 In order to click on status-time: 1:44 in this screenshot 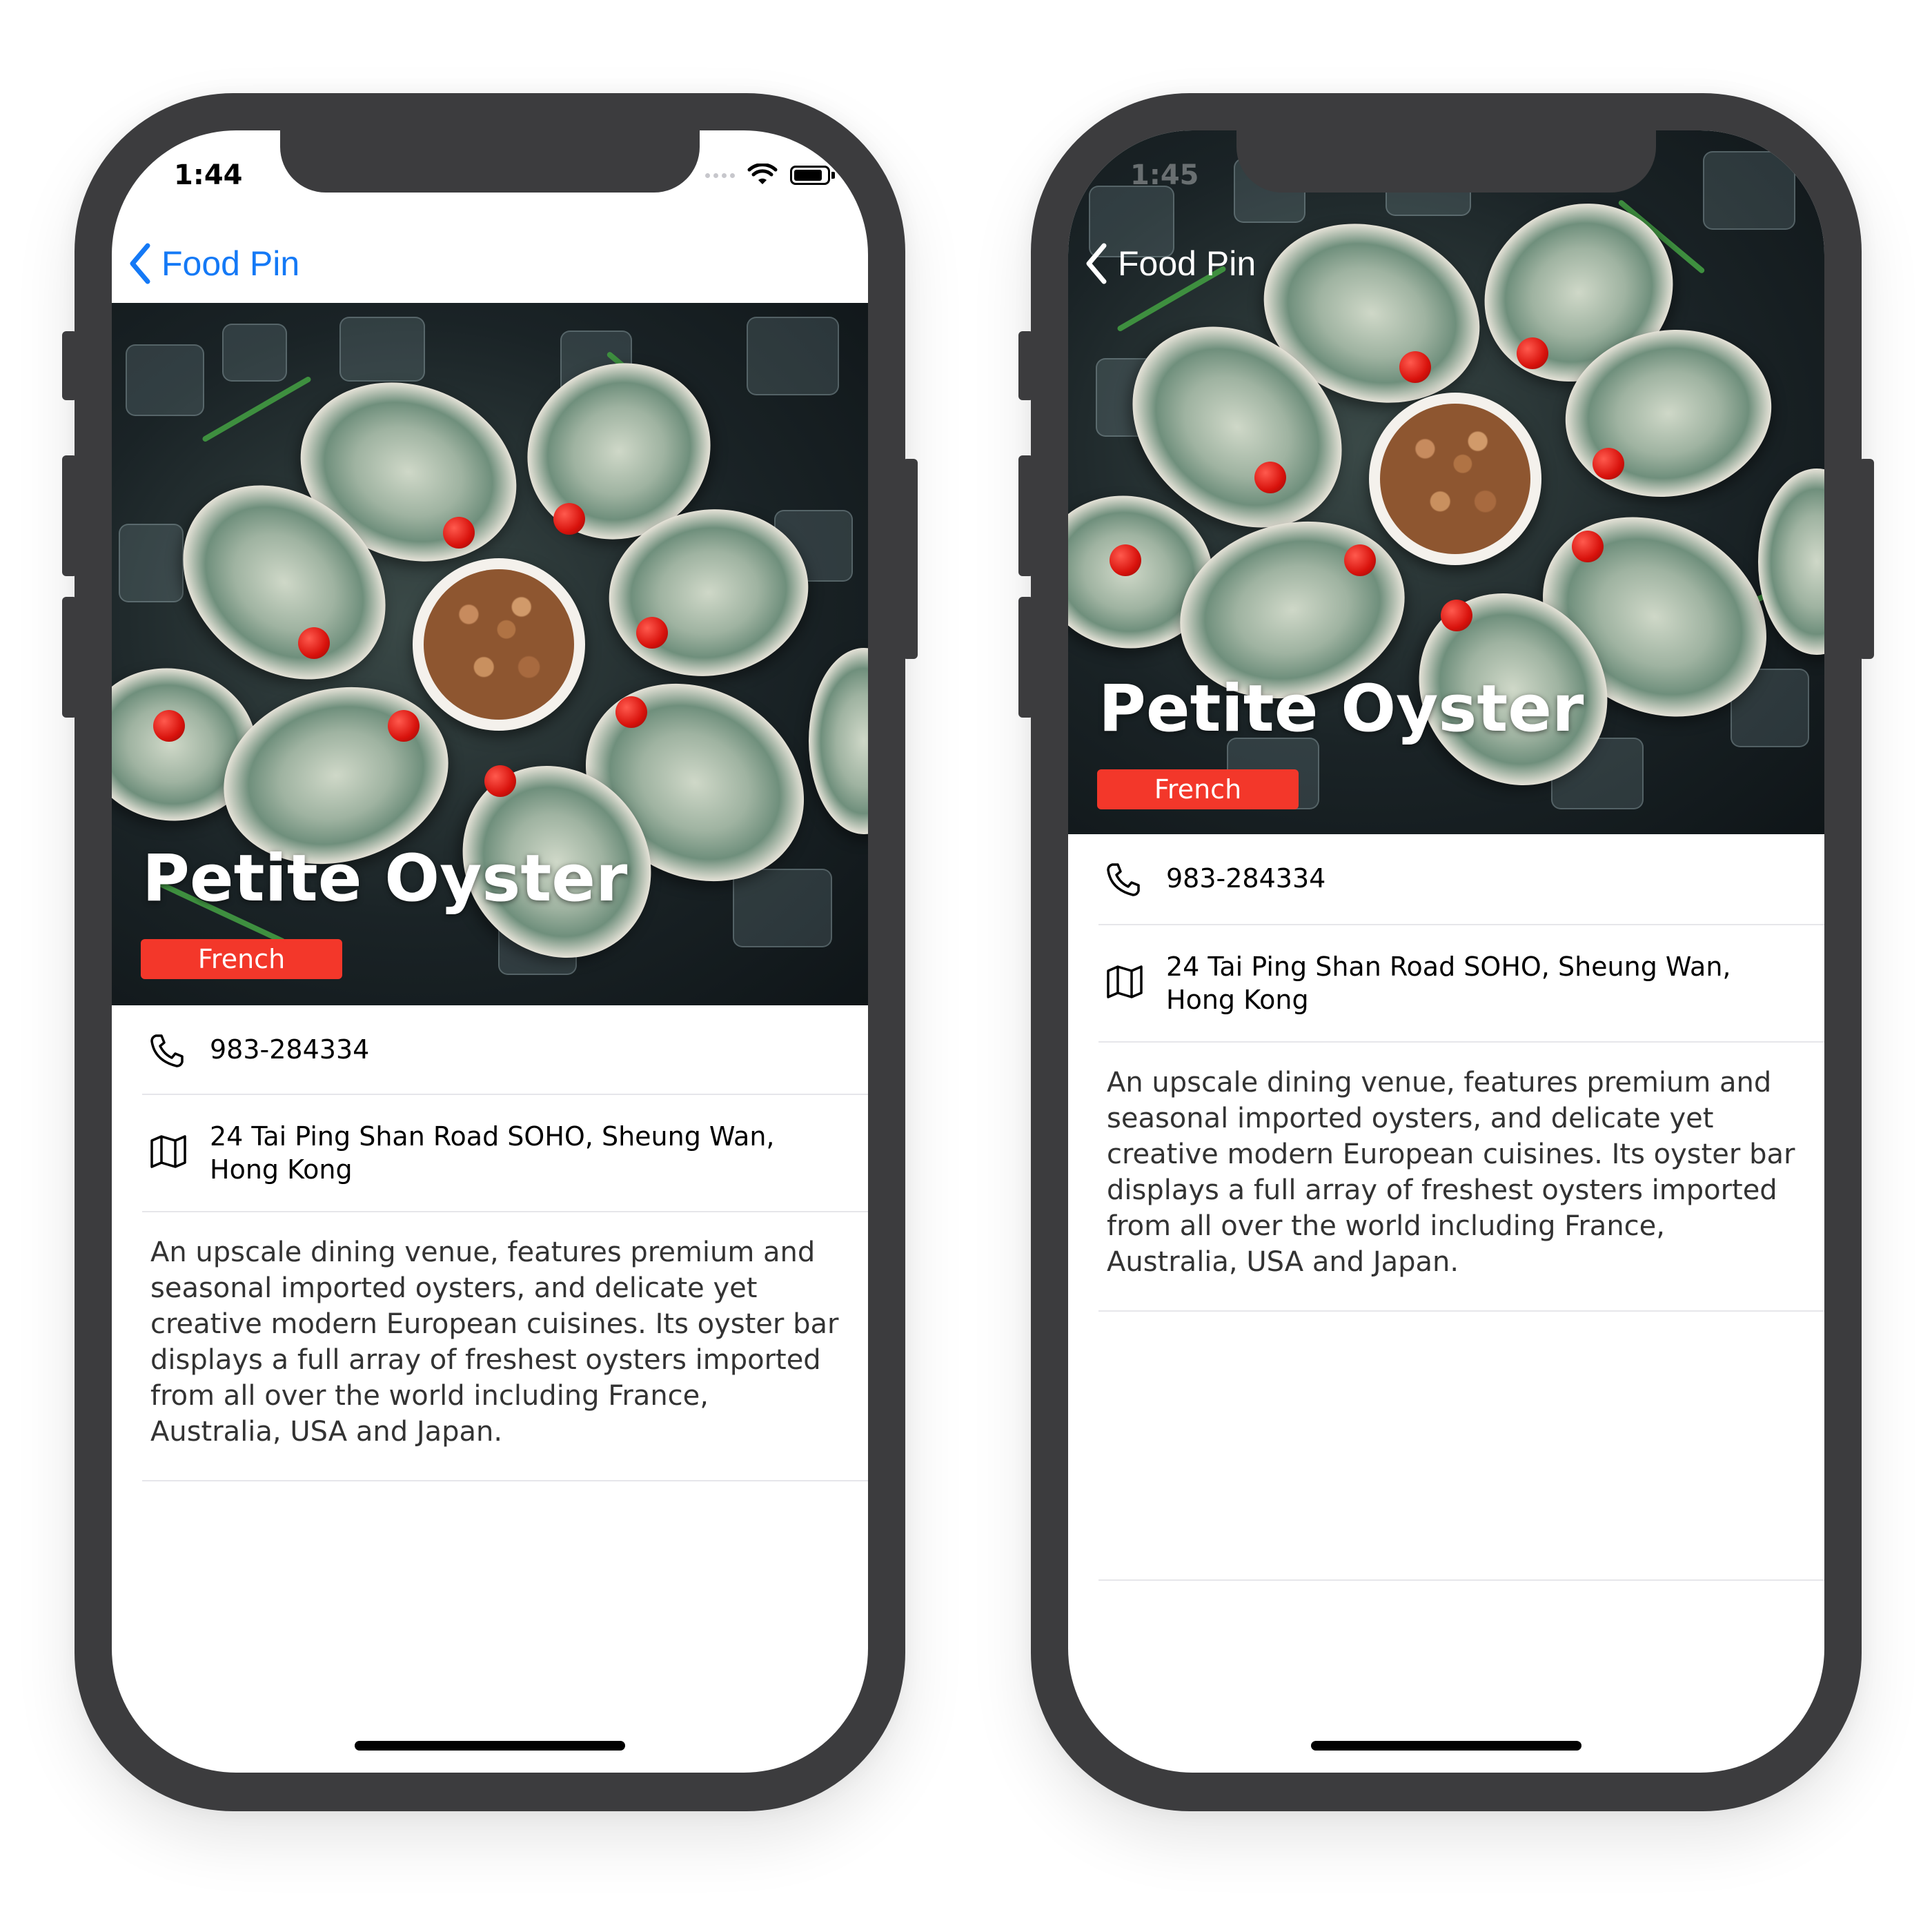, I will do `click(208, 175)`.